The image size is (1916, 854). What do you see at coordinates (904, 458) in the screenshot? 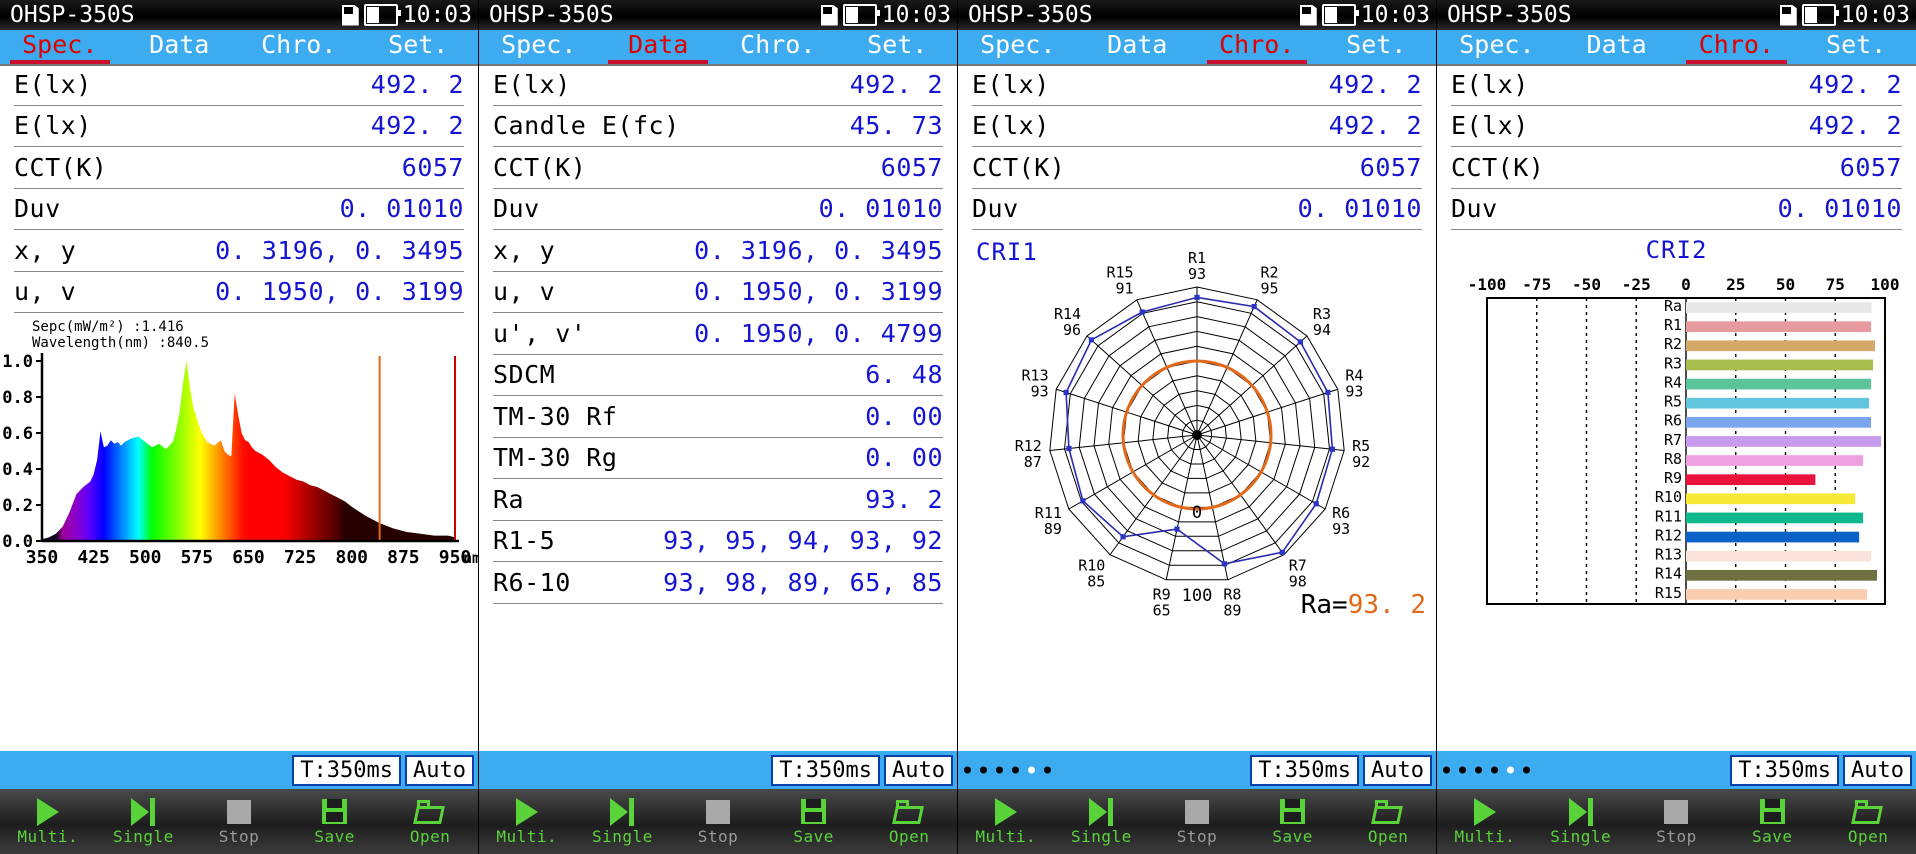
I see `row-value: 0. 00` at bounding box center [904, 458].